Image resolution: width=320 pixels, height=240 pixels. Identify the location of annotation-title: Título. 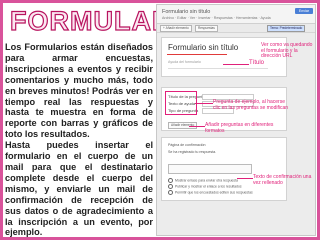
(257, 63).